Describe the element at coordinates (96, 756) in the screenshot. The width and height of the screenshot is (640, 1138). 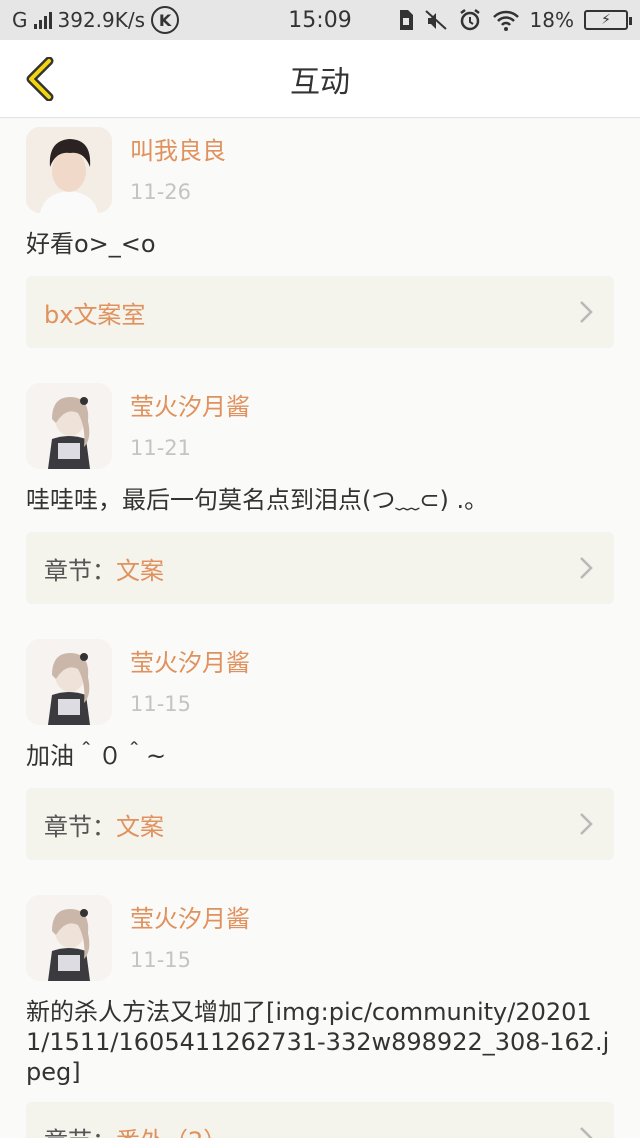
I see `comment-text: 加油＾０＾~` at that location.